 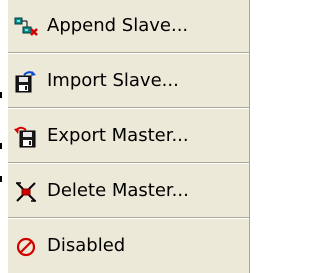 What do you see at coordinates (86, 245) in the screenshot?
I see `menu-item-label: Disabled` at bounding box center [86, 245].